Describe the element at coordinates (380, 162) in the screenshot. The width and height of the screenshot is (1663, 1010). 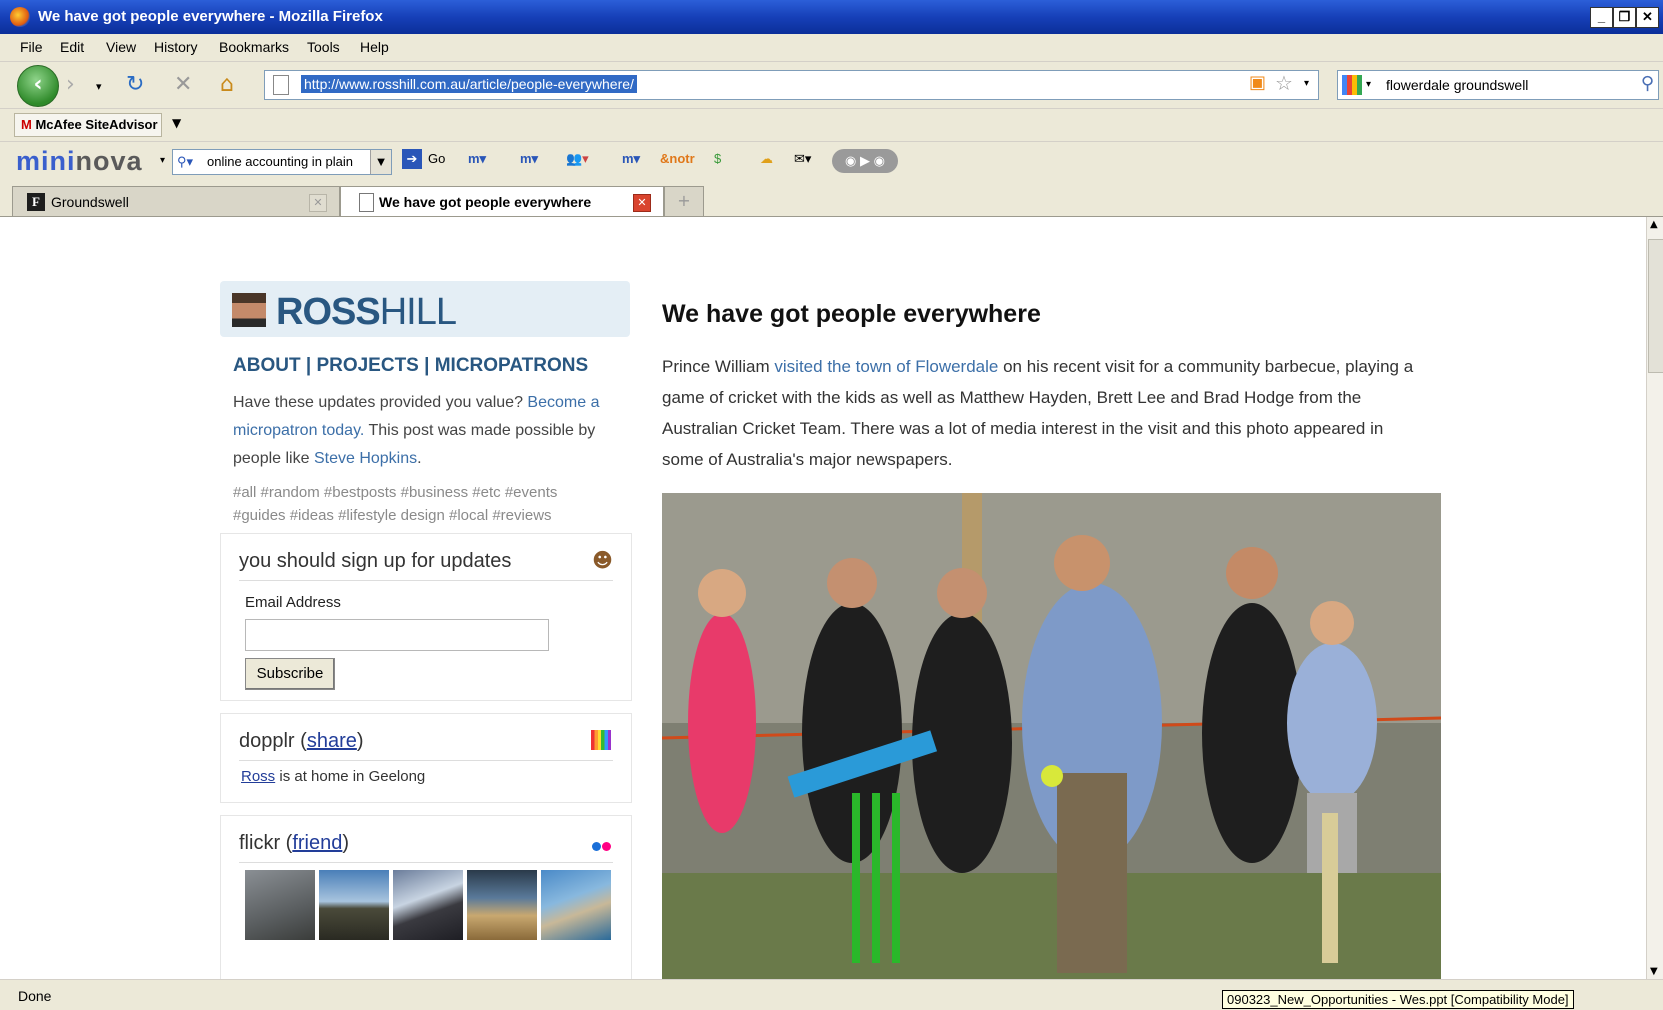
I see `mininova-search-dropdown-icon: ▼` at that location.